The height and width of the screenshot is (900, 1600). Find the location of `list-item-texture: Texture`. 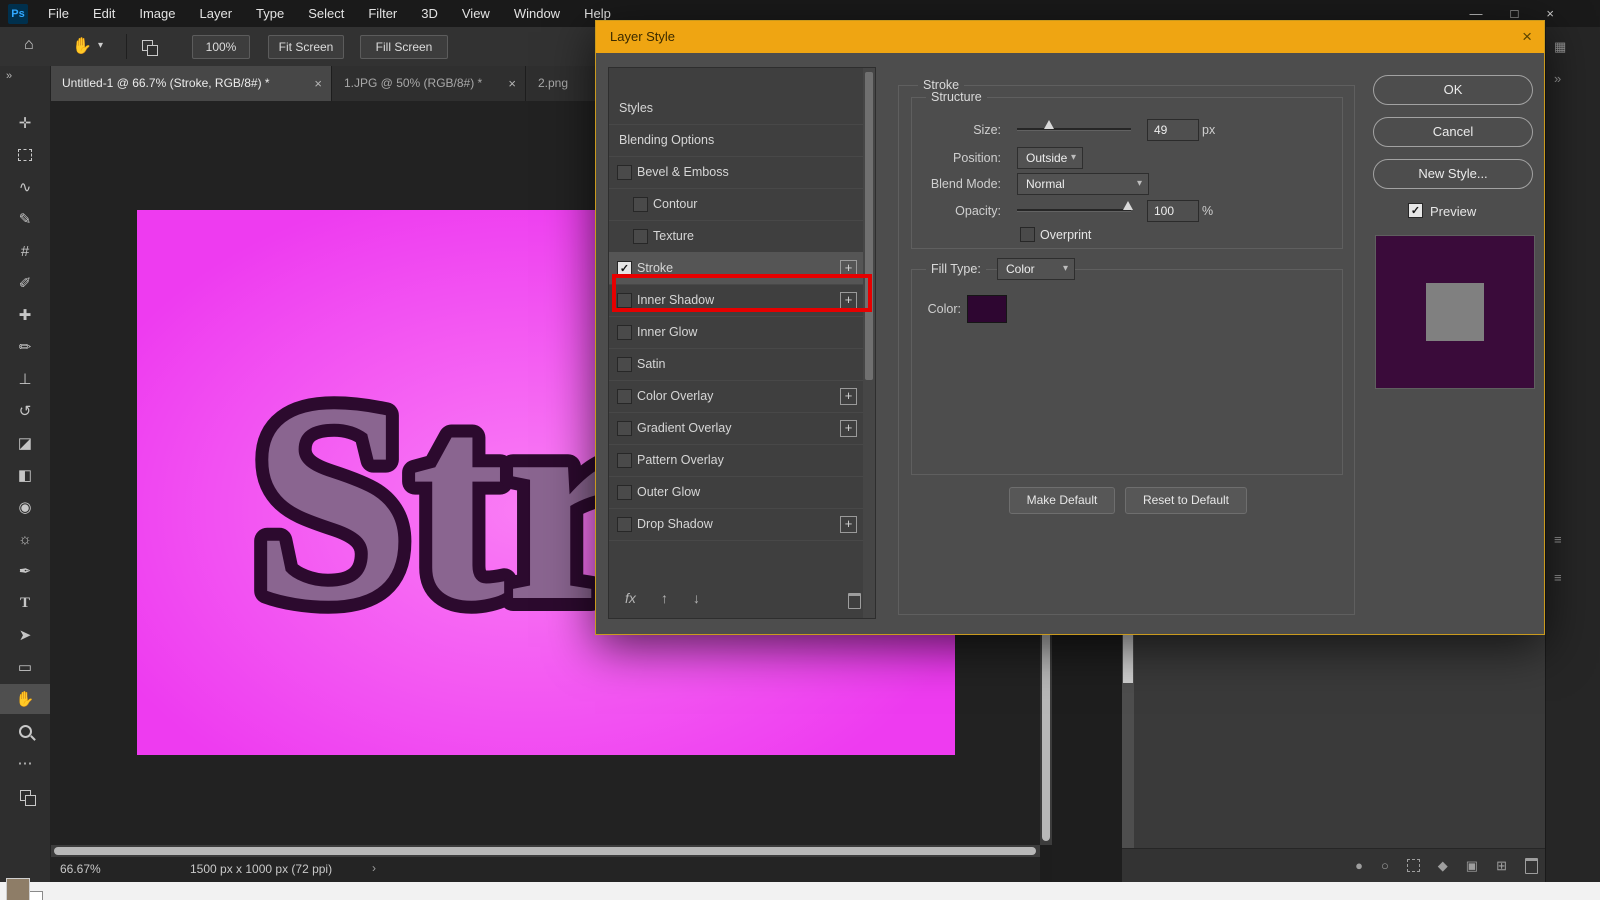

list-item-texture: Texture is located at coordinates (736, 236).